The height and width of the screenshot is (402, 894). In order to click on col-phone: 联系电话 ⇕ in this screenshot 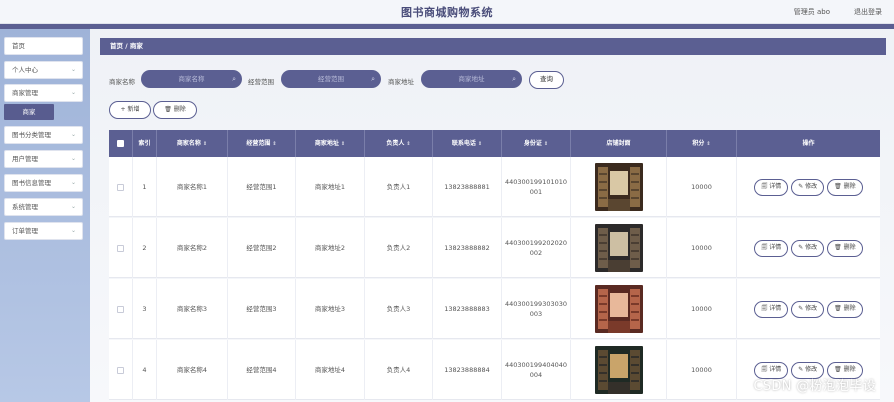, I will do `click(467, 143)`.